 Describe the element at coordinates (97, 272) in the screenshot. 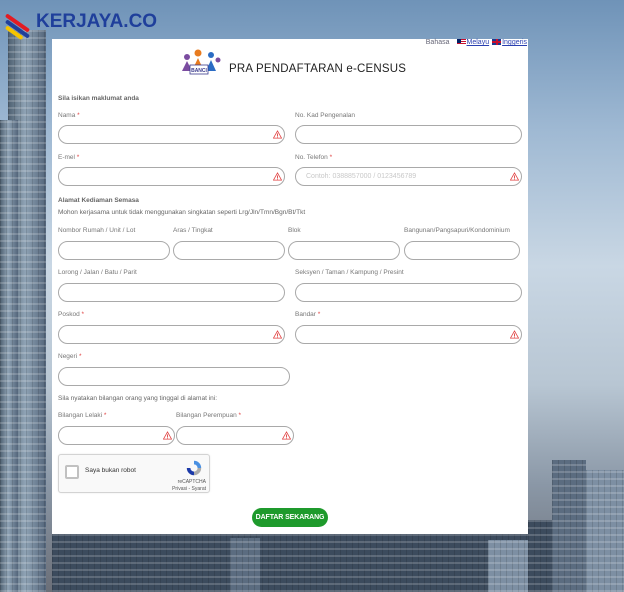

I see `street-label: Lorong / Jalan / Batu / Parit` at that location.